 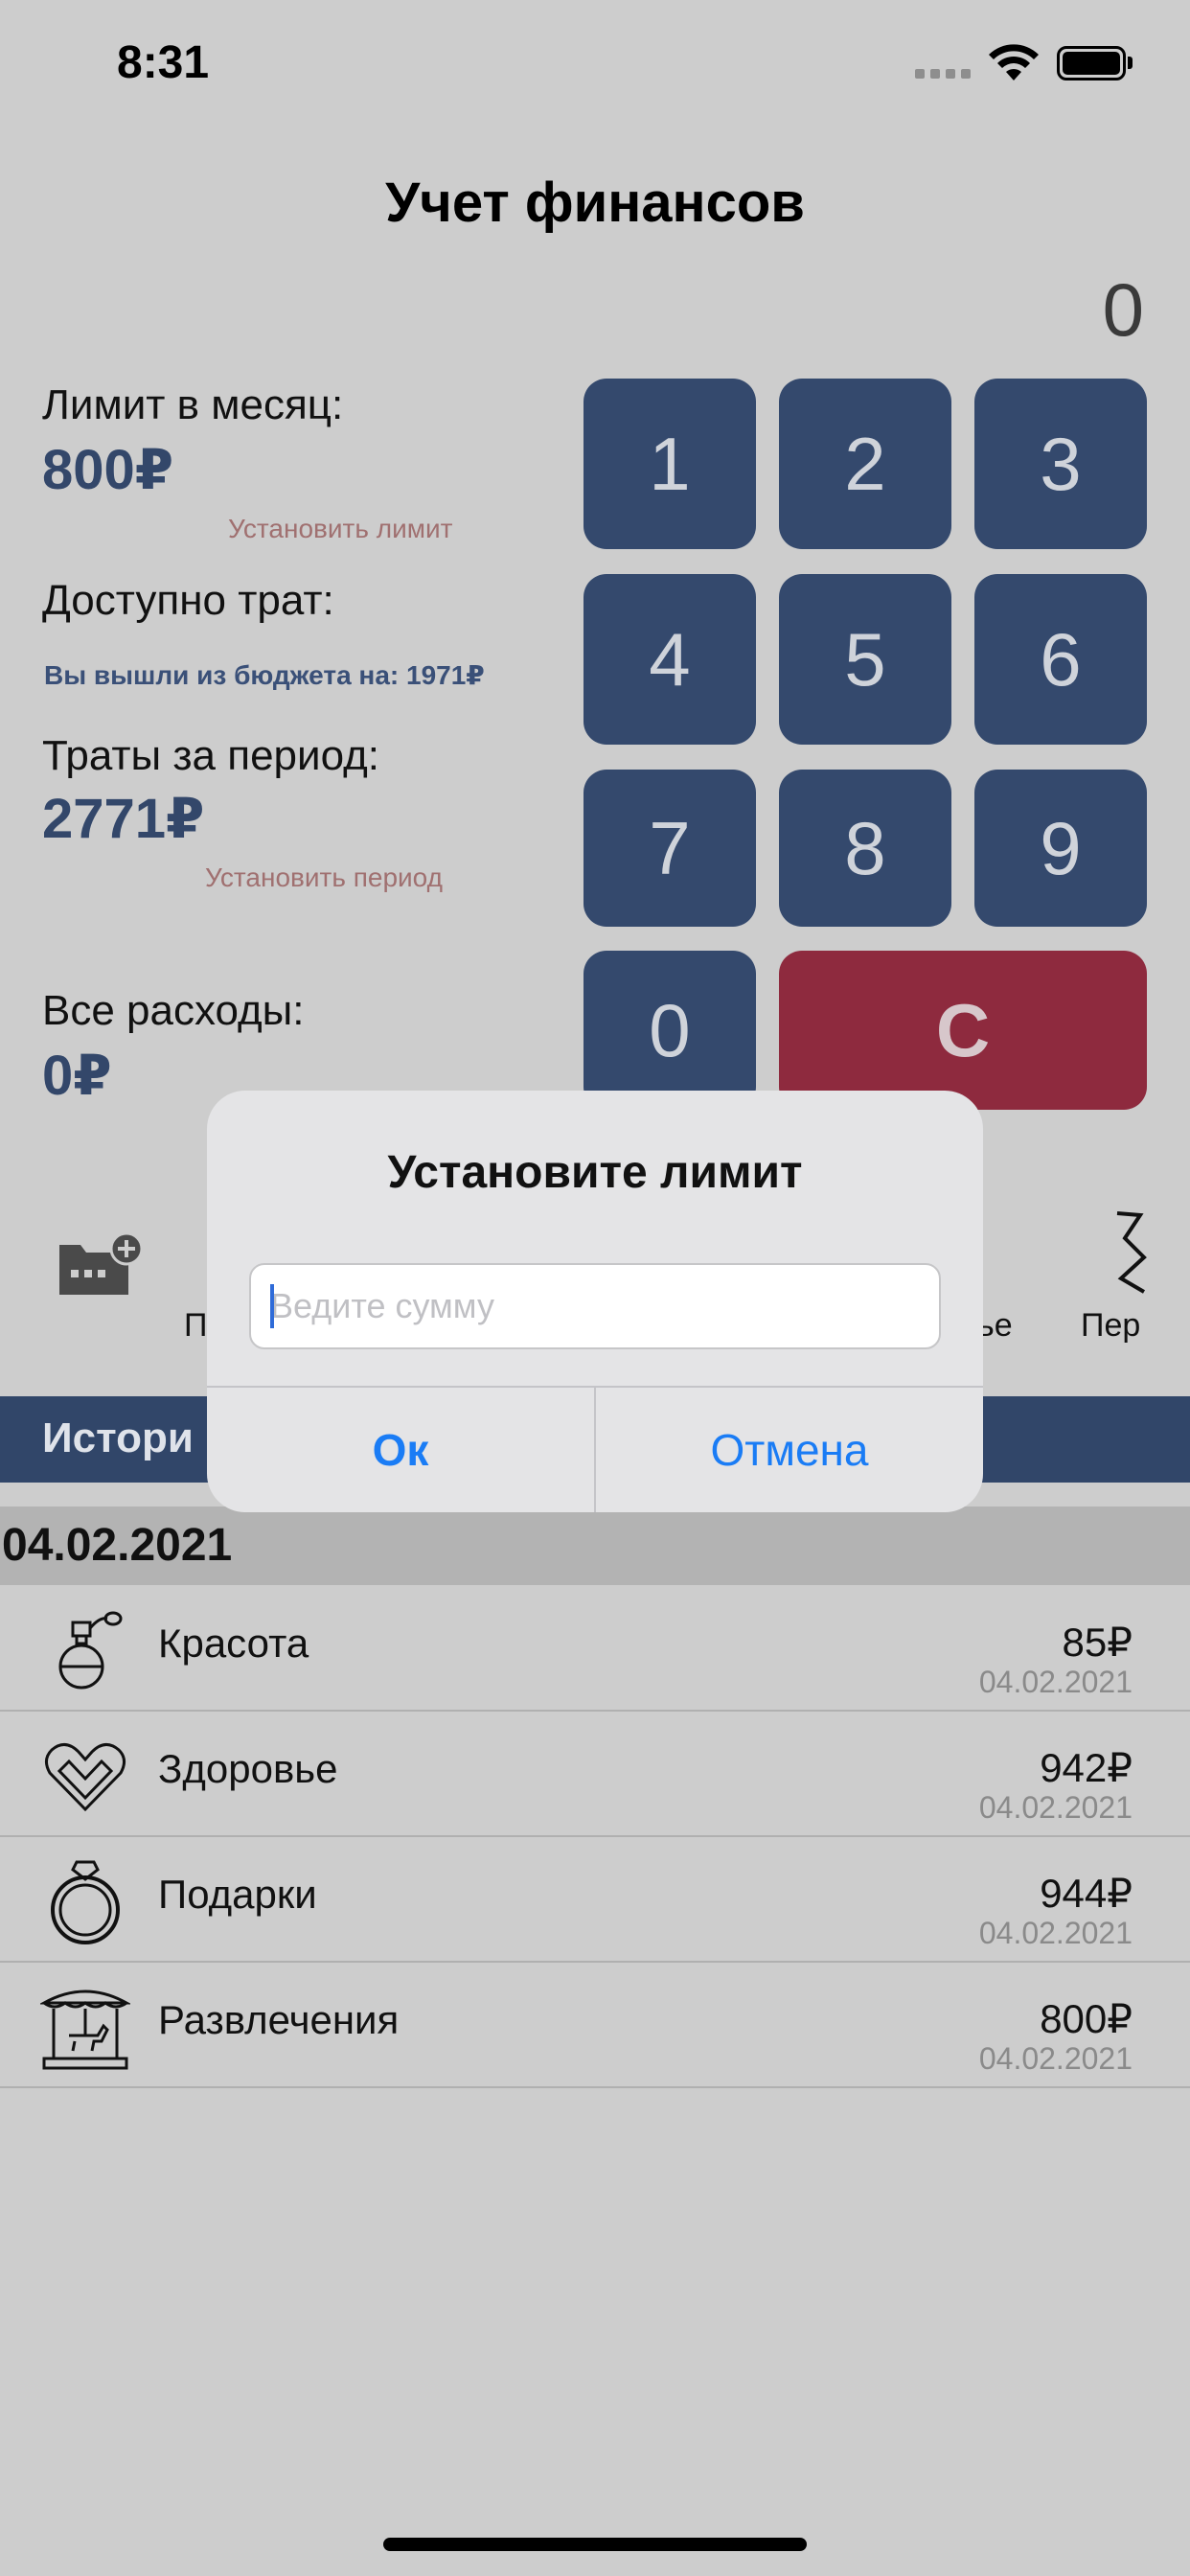 What do you see at coordinates (85, 2030) in the screenshot?
I see `carousel-icon` at bounding box center [85, 2030].